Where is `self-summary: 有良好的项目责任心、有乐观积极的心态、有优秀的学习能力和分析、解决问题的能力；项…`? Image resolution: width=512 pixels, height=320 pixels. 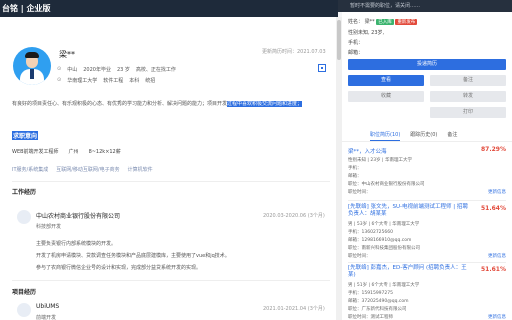
self-summary: 有良好的项目责任心、有乐观积极的心态、有优秀的学习能力和分析、解决问题的能力；项… is located at coordinates (171, 104).